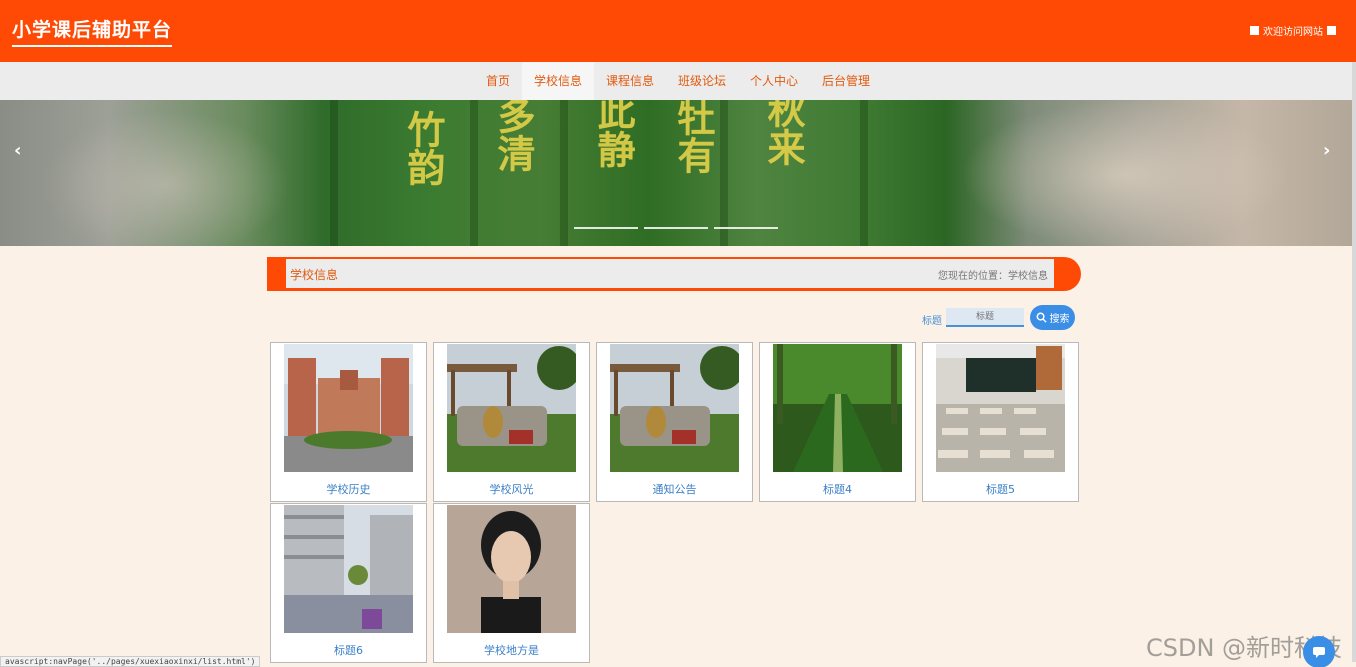 Image resolution: width=1356 pixels, height=667 pixels. I want to click on info-card: 学校地方是, so click(511, 583).